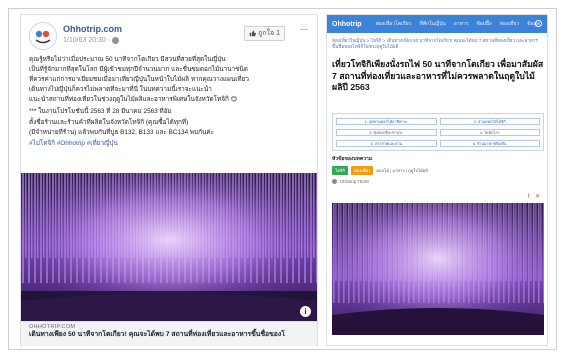 The image size is (565, 358). What do you see at coordinates (169, 37) in the screenshot?
I see `post-header: Ohhotrip.com 1/10/63 20:30 · ถูกใจ 1 ···` at bounding box center [169, 37].